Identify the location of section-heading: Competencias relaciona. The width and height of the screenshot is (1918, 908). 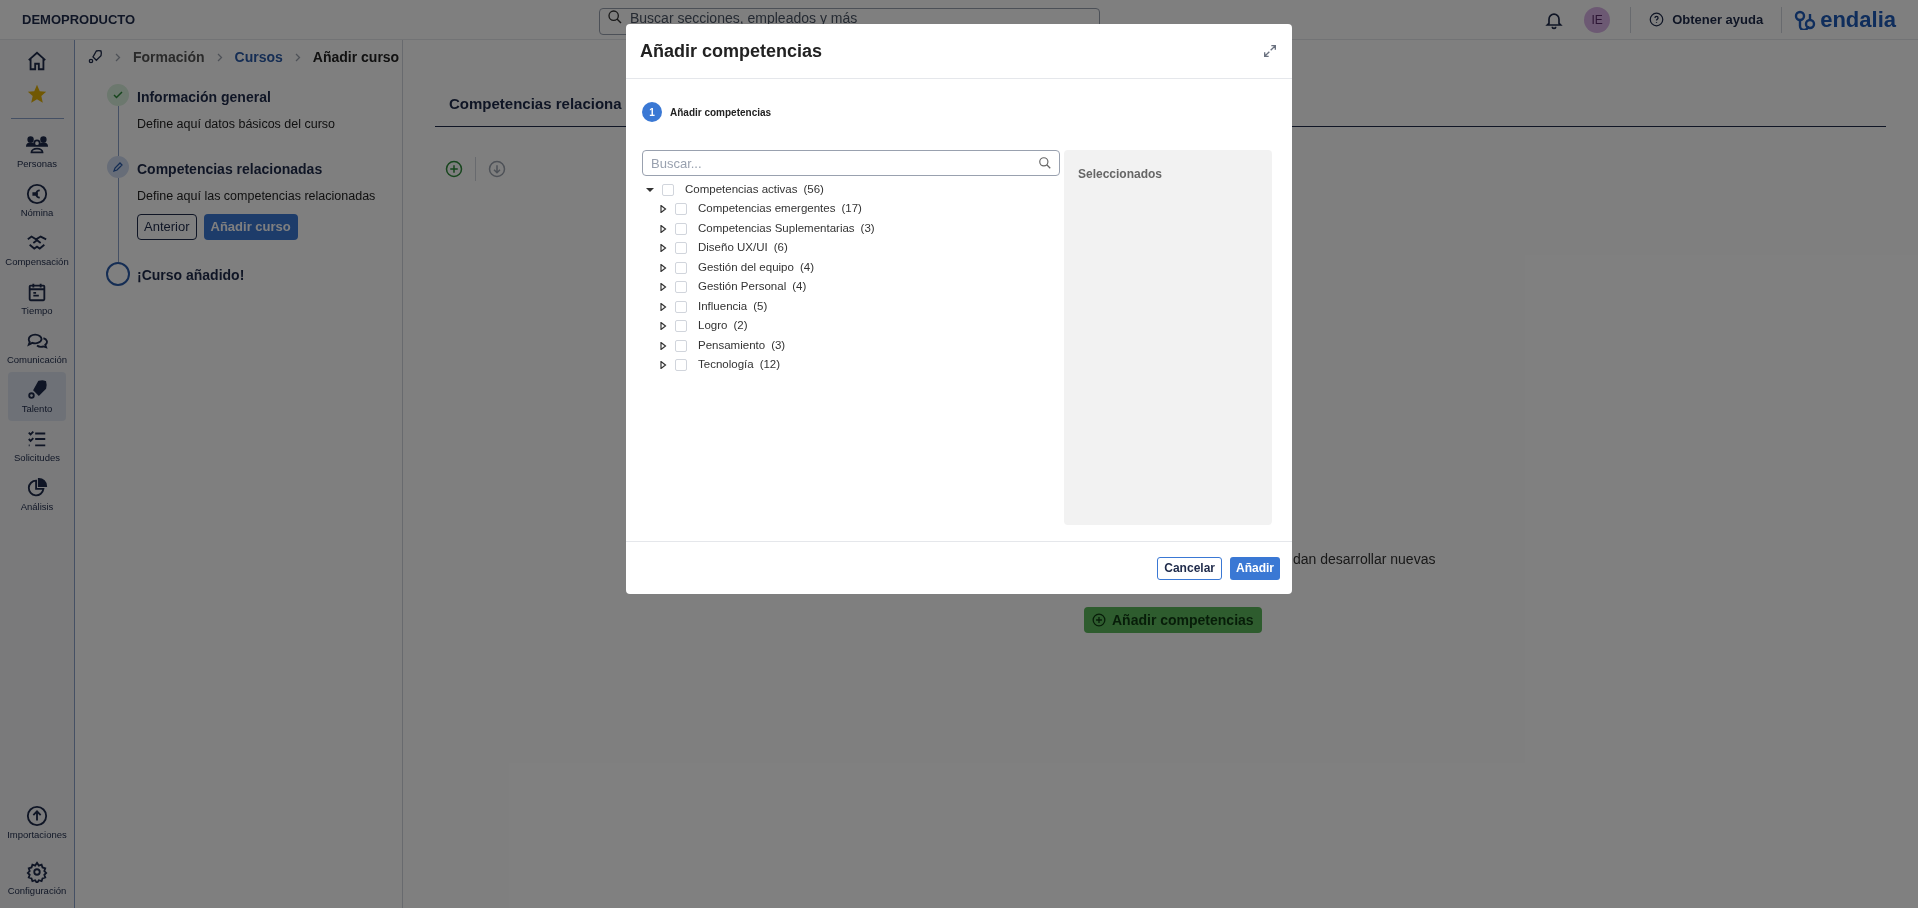
(535, 103).